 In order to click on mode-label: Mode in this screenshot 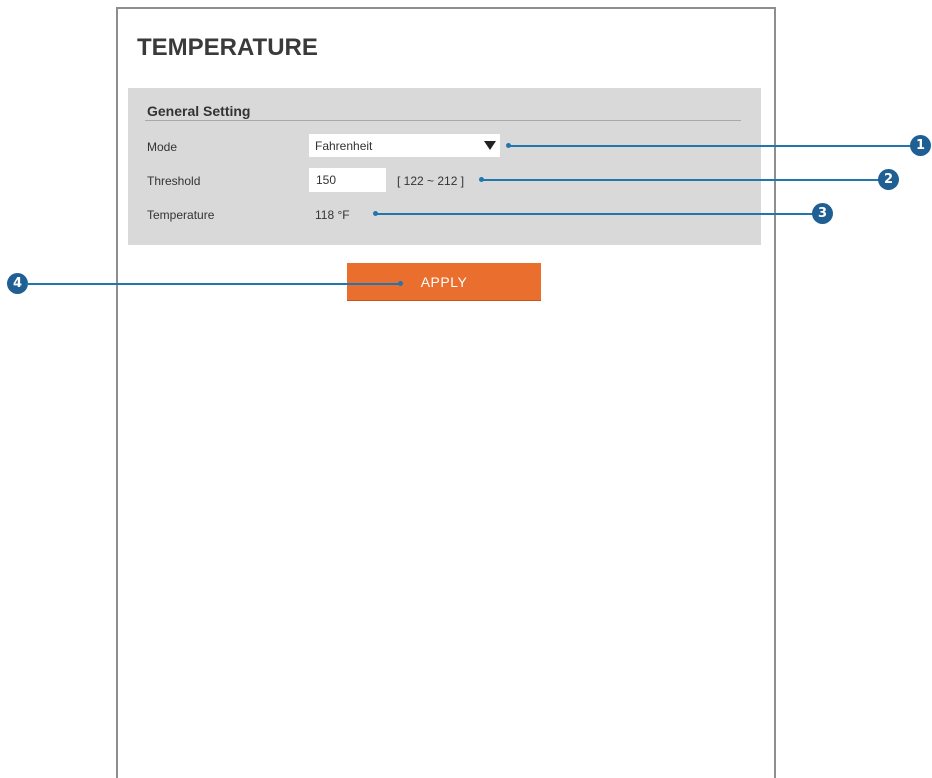, I will do `click(162, 147)`.